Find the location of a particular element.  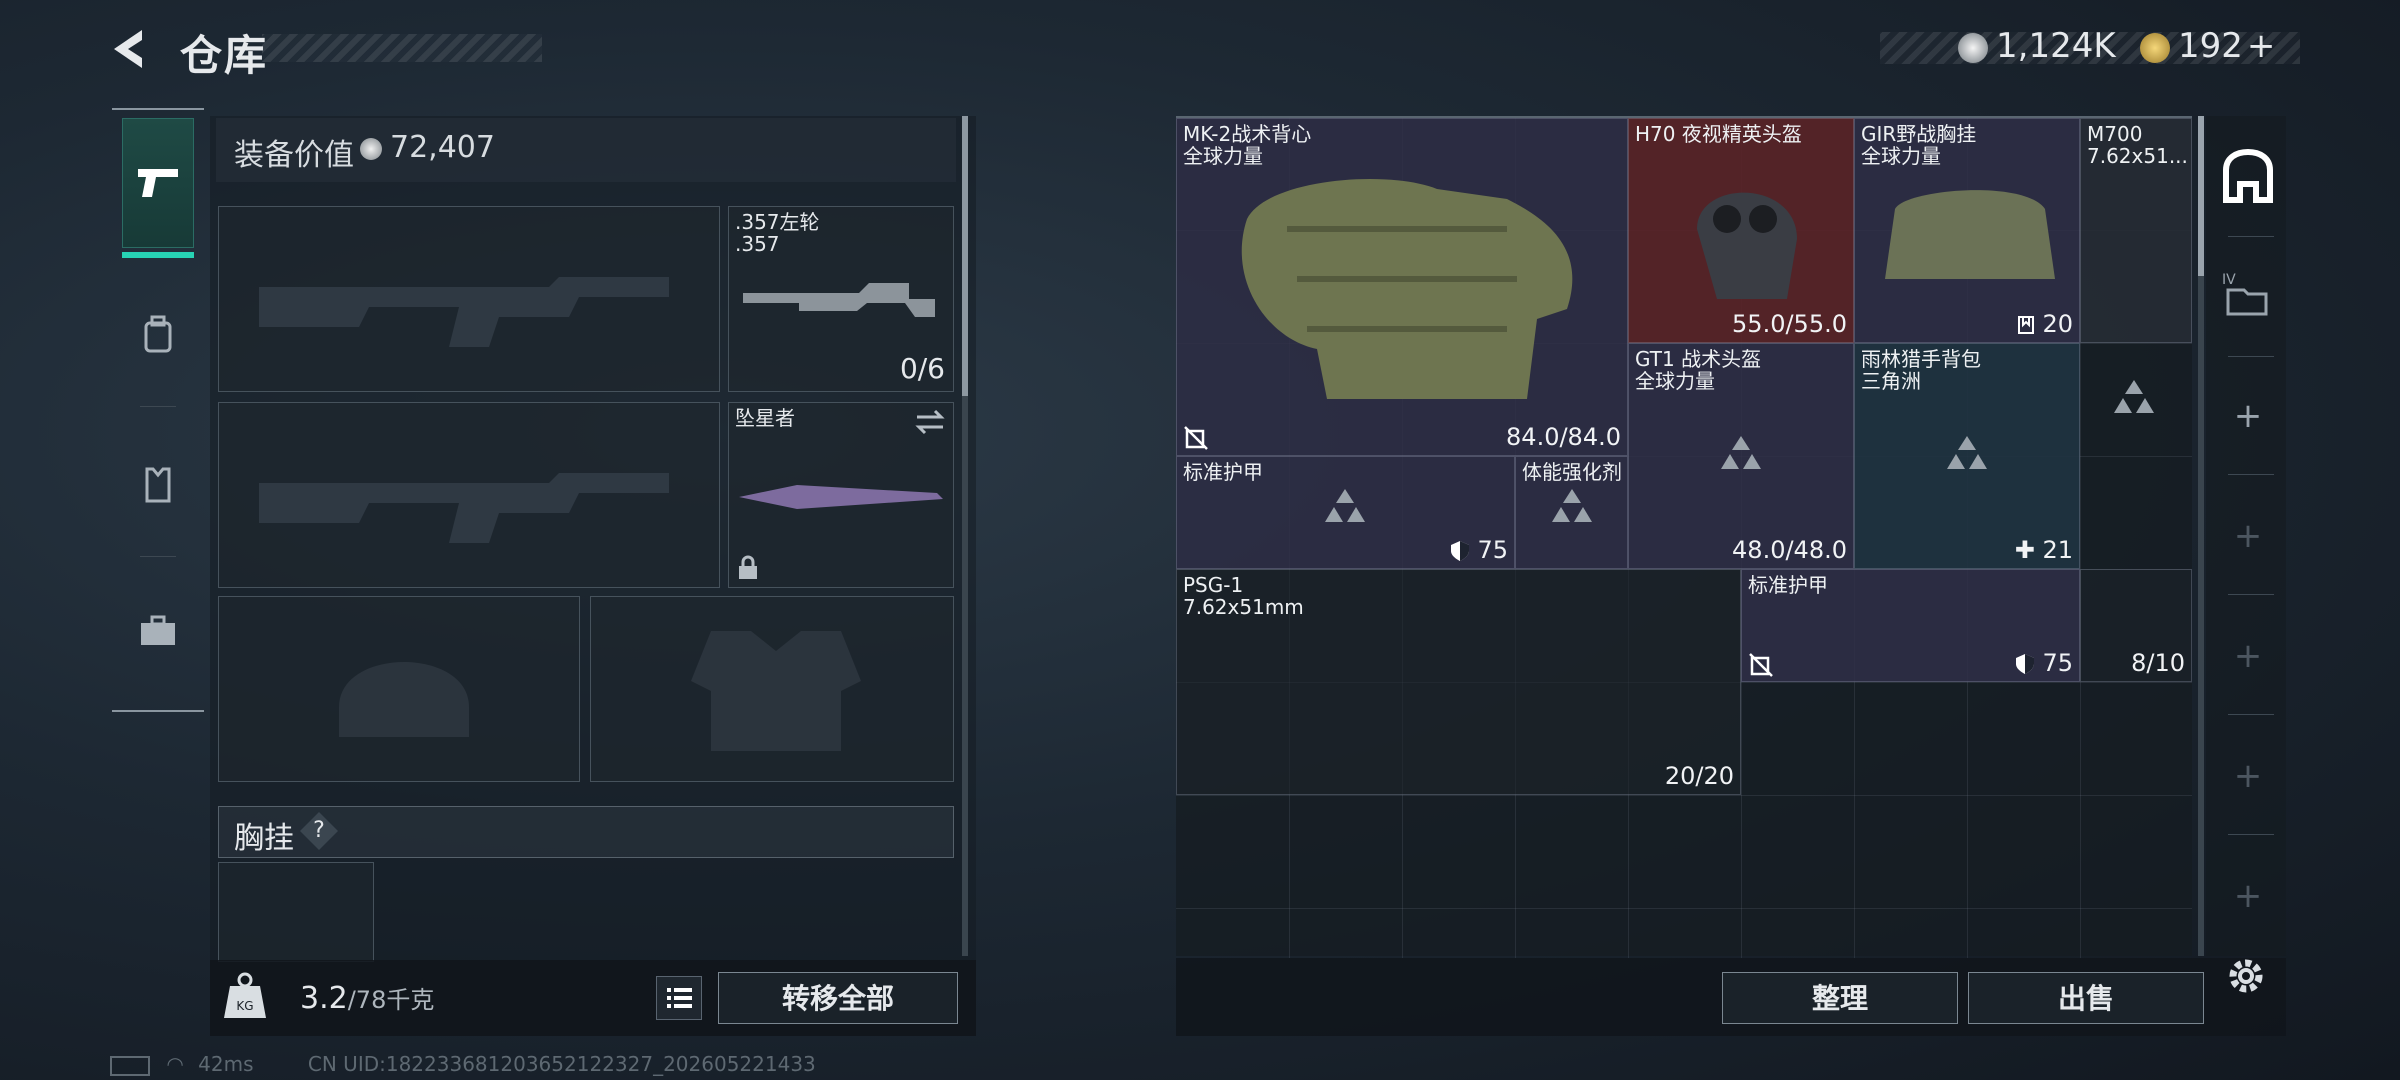

helmet-silhouette-icon is located at coordinates (404, 699).